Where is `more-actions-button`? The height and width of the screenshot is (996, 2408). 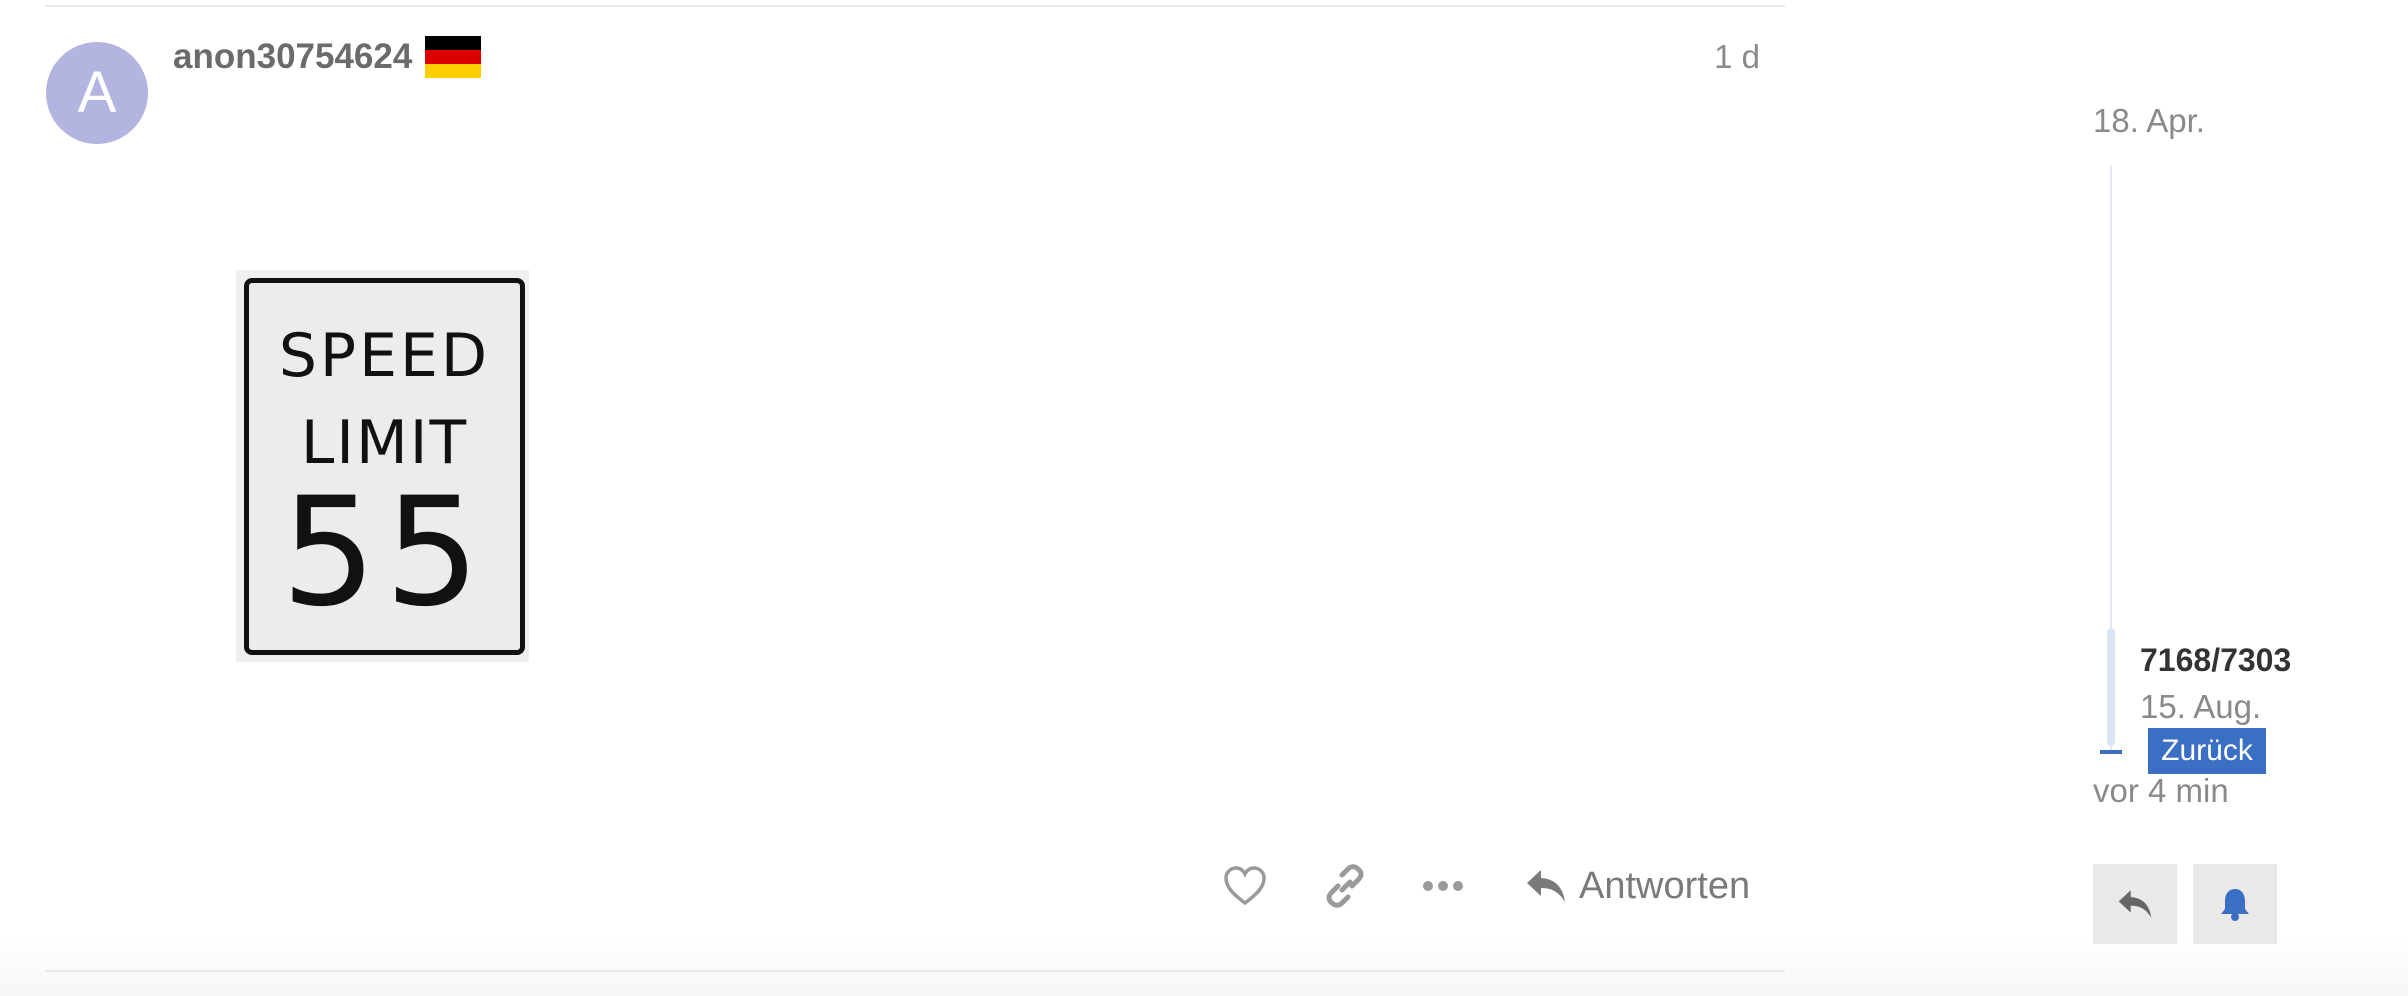
more-actions-button is located at coordinates (1443, 886).